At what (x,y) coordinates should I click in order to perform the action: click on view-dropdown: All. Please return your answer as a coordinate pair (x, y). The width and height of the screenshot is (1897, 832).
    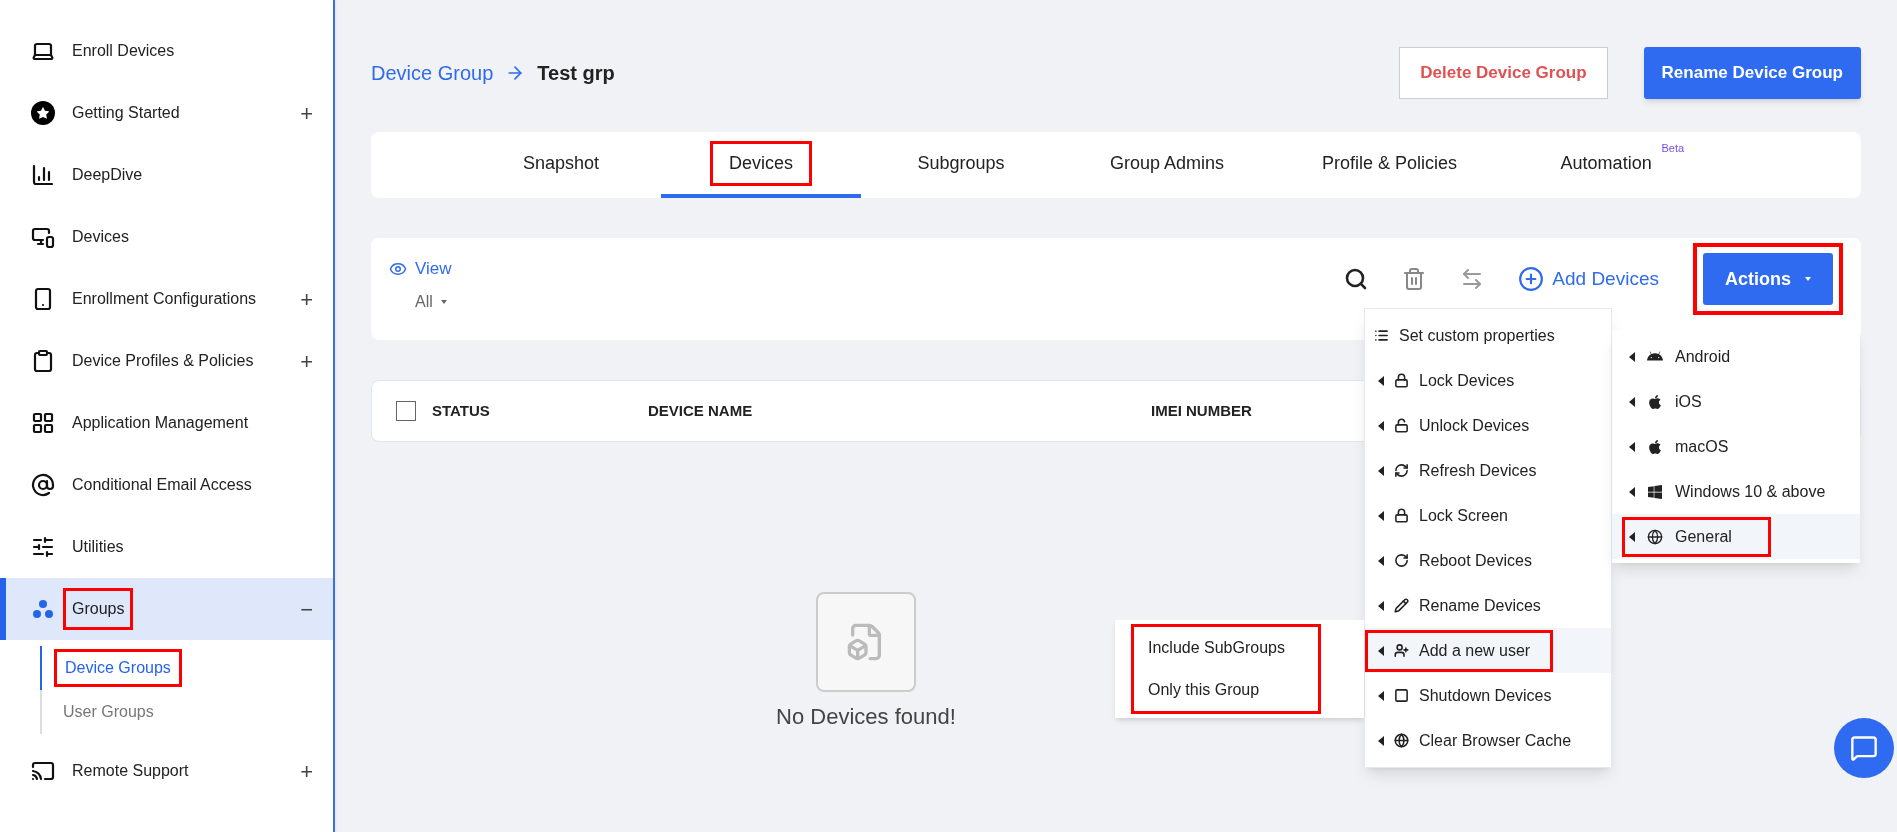
    Looking at the image, I should click on (433, 301).